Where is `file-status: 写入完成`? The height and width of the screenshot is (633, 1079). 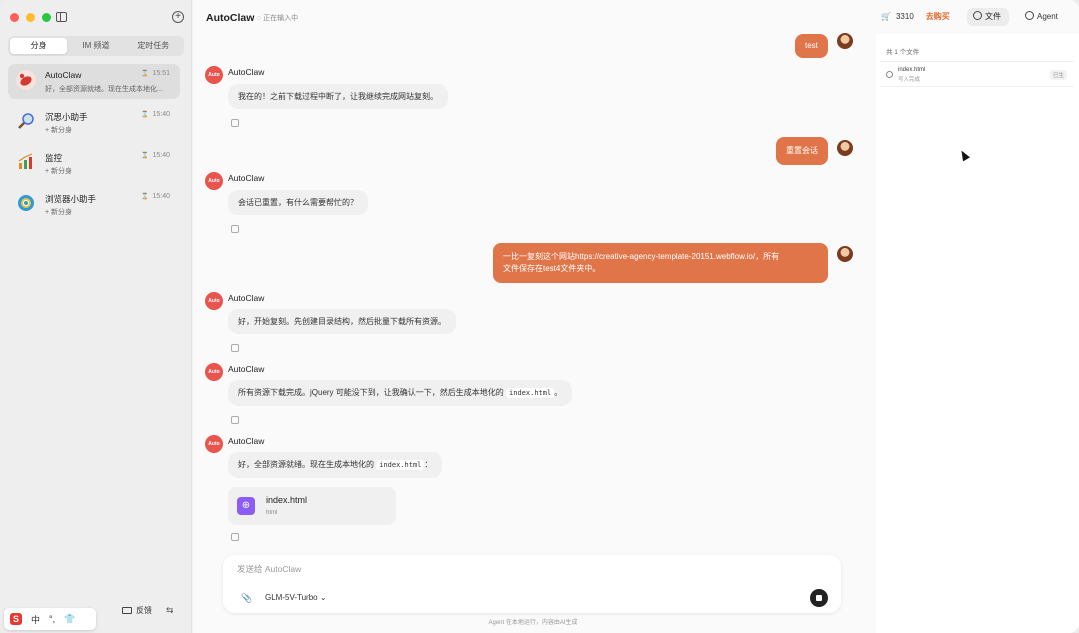 file-status: 写入完成 is located at coordinates (909, 80).